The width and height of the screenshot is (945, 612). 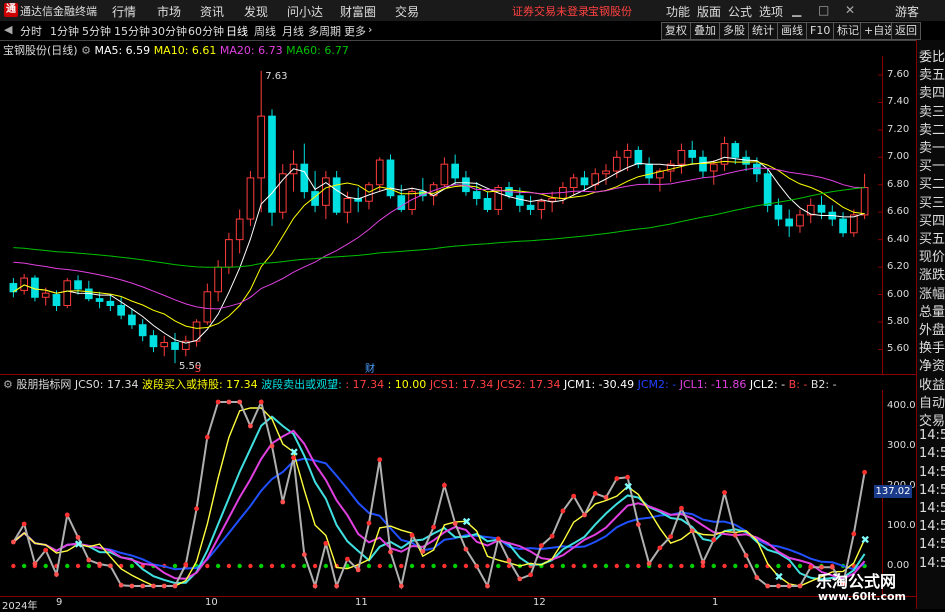 I want to click on period-tab-60min: 60分钟, so click(x=206, y=31).